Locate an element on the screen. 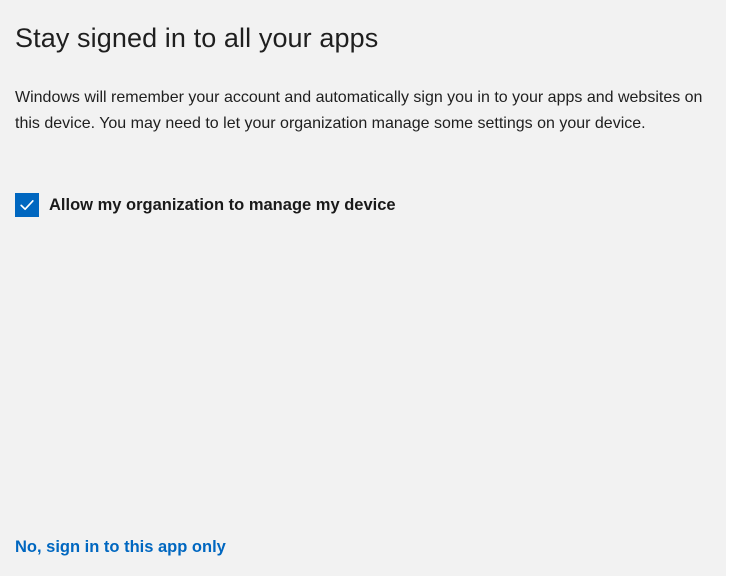  dialog-title: Stay signed in to all your apps is located at coordinates (197, 38).